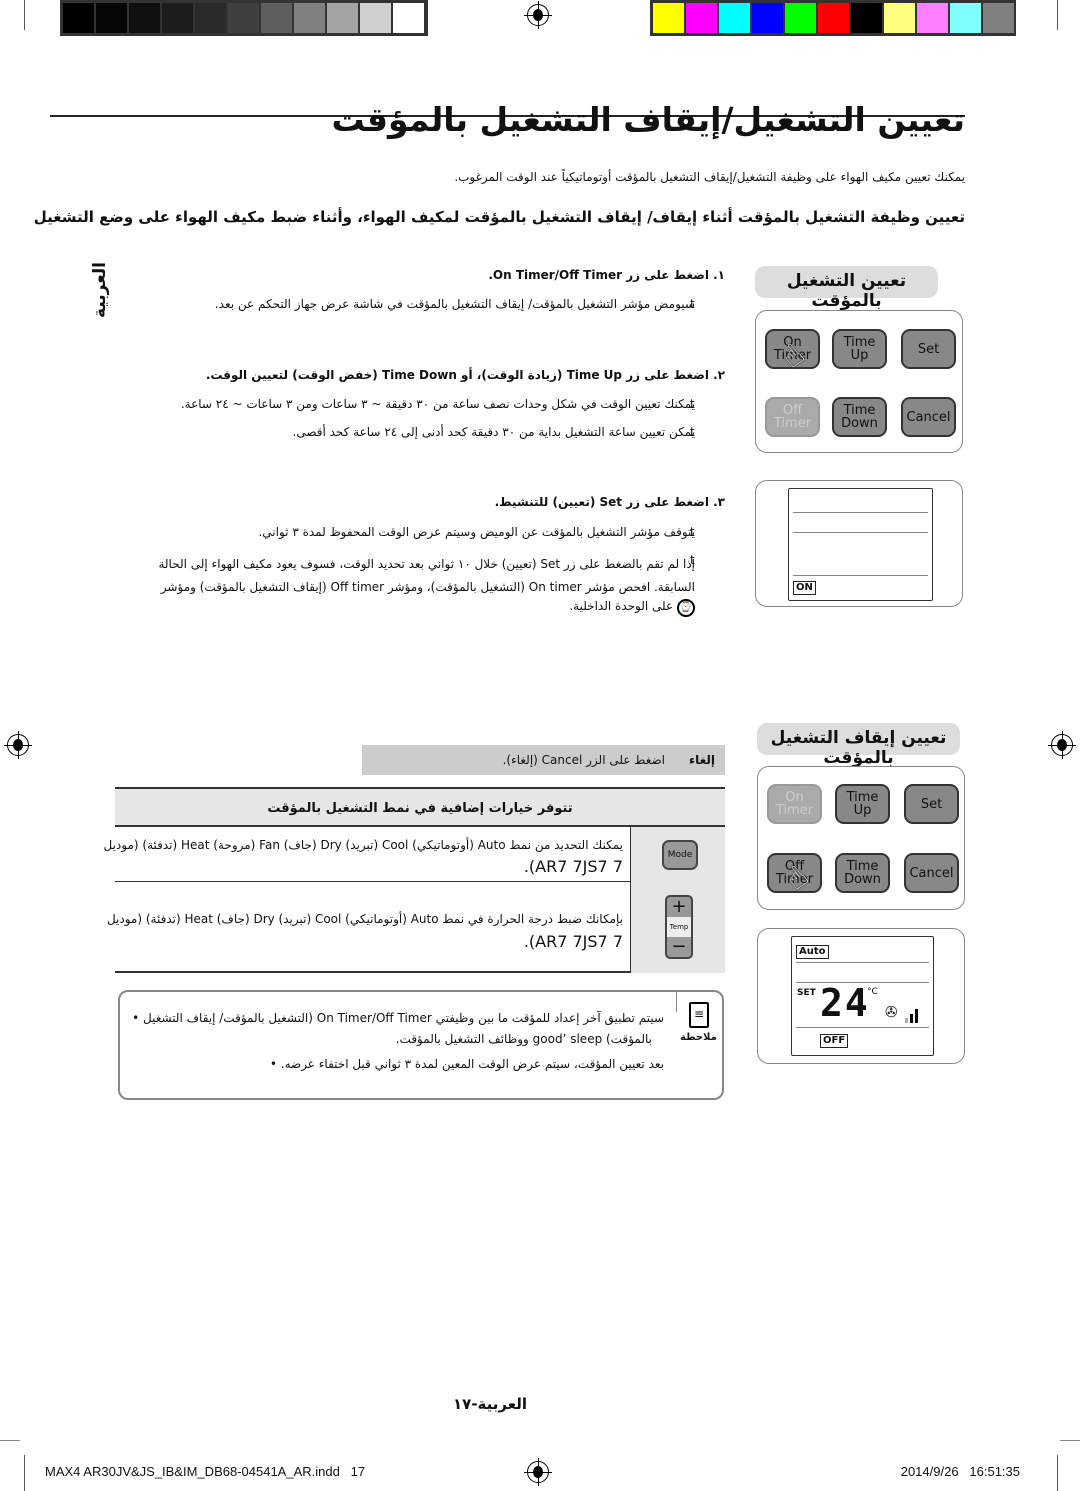 The width and height of the screenshot is (1080, 1491). What do you see at coordinates (891, 1012) in the screenshot?
I see `fan-icon: ✇` at bounding box center [891, 1012].